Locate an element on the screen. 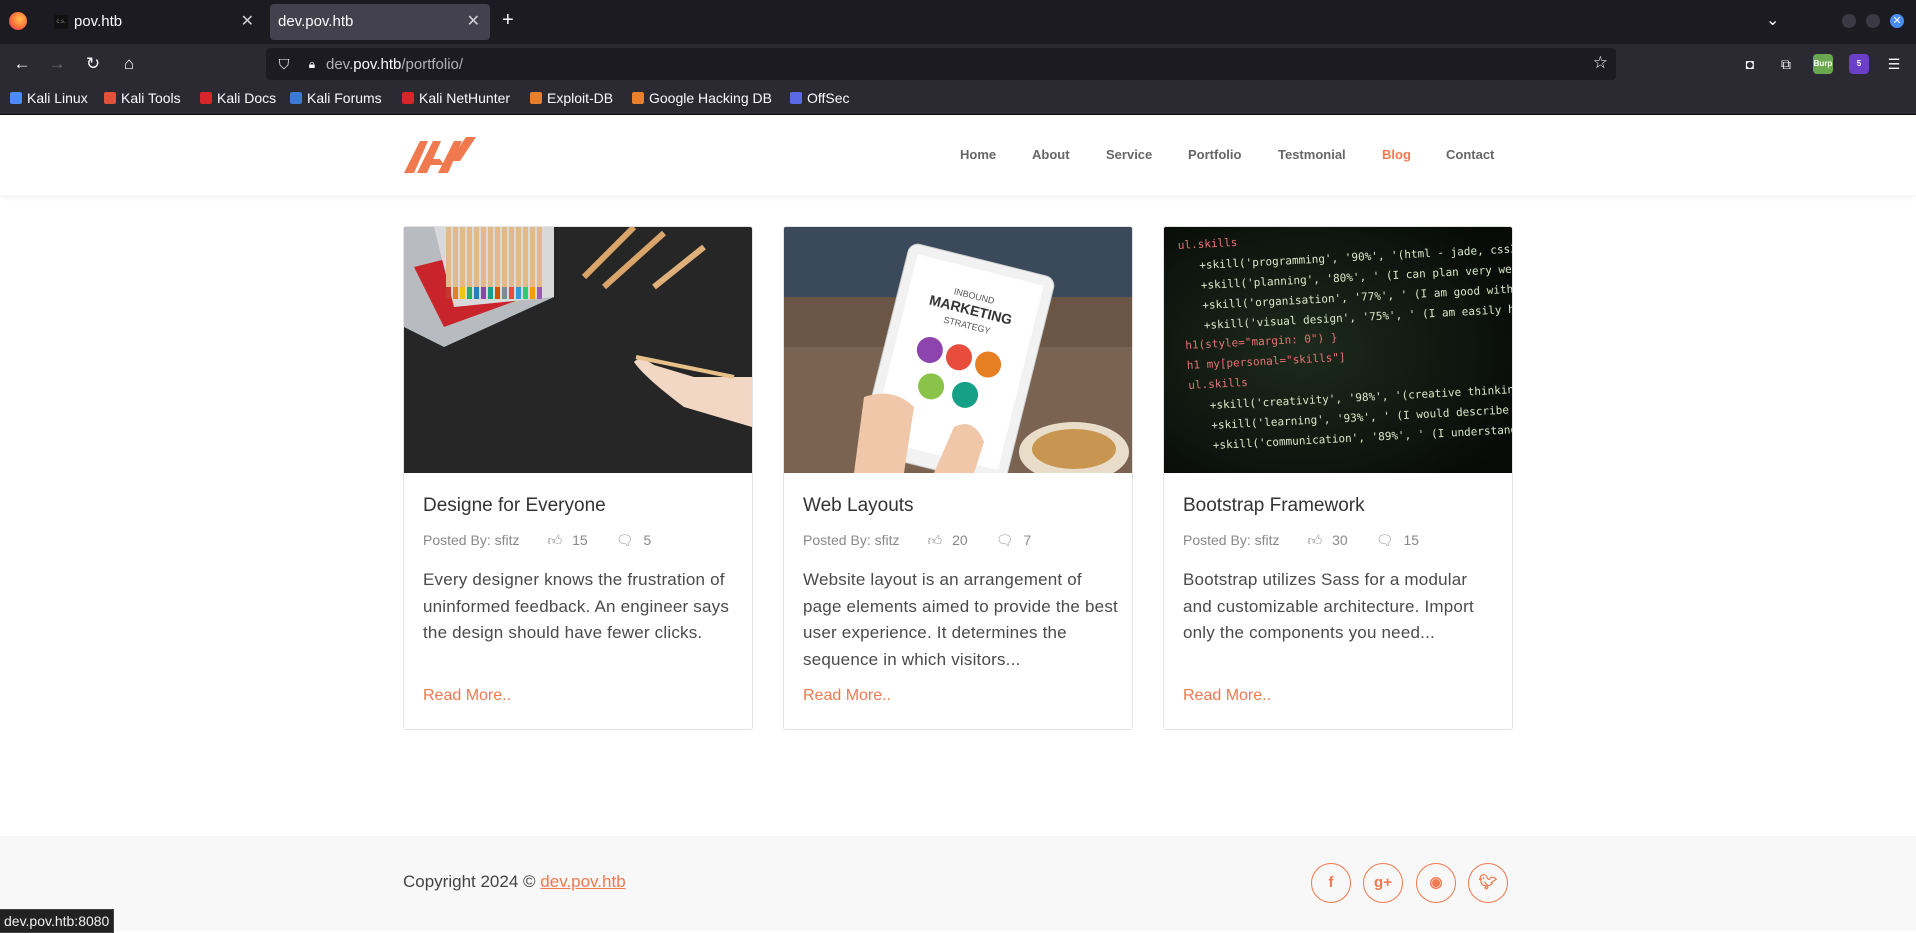 Image resolution: width=1916 pixels, height=933 pixels. url-bar: ⛉ 🔒︎ dev.pov.htb/portfolio/ ☆ is located at coordinates (941, 64).